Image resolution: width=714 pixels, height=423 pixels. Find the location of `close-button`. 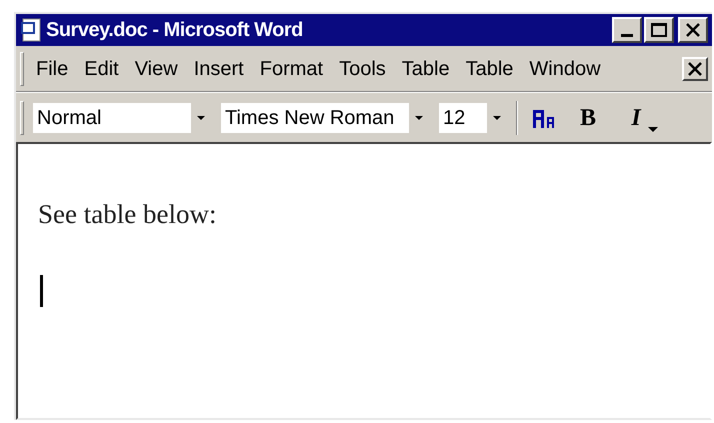

close-button is located at coordinates (693, 30).